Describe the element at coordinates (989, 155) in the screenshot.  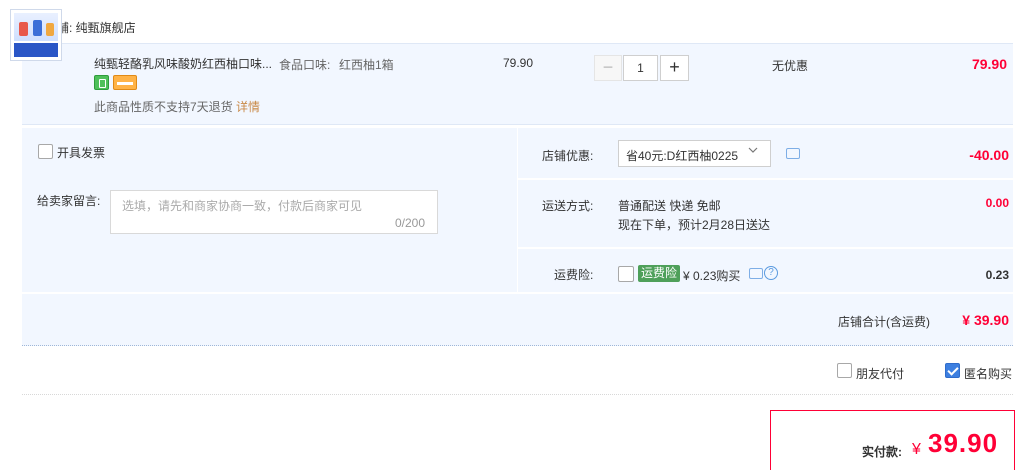
I see `shop-coupon-amount: -40.00` at that location.